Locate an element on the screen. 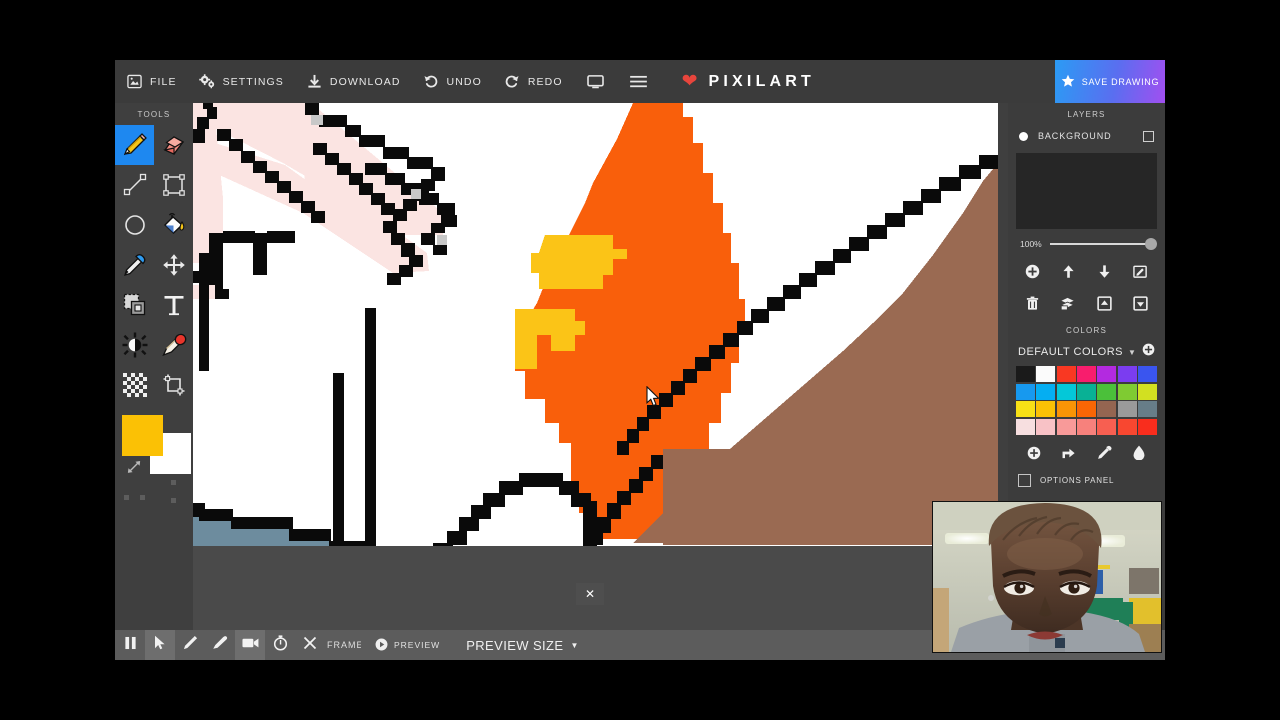 This screenshot has height=720, width=1280. webcam-overlay is located at coordinates (1047, 577).